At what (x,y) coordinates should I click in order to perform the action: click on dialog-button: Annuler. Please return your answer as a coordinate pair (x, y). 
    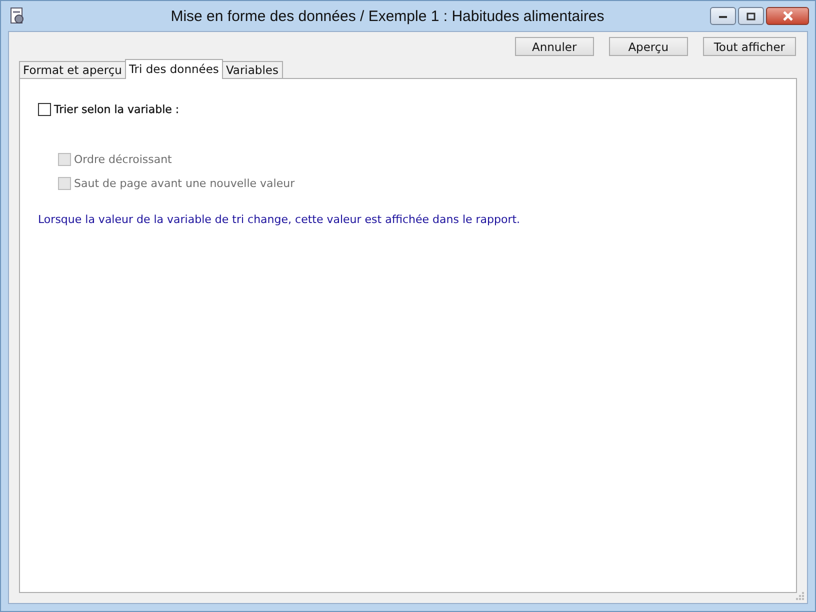
    Looking at the image, I should click on (554, 46).